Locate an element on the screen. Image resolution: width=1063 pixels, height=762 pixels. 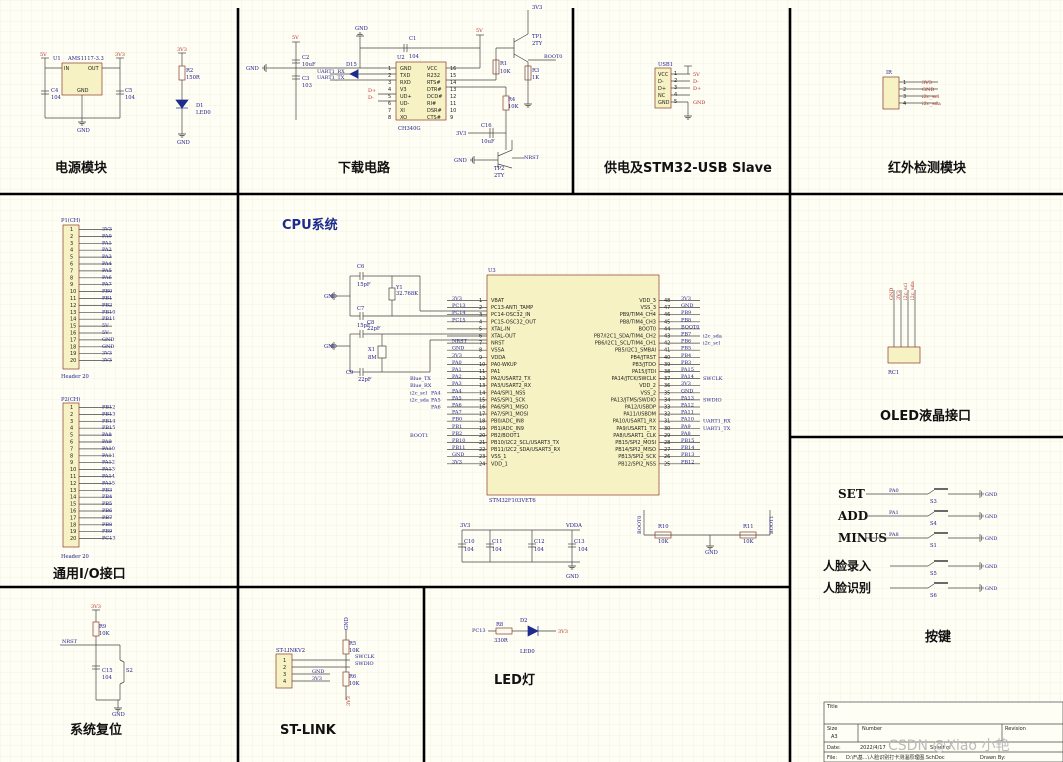
ch340-left-num: 1 is located at coordinates (389, 69).